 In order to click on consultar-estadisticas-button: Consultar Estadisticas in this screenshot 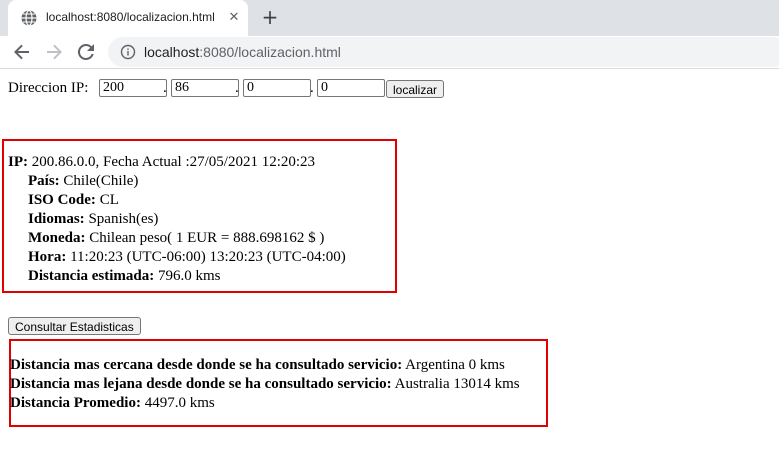, I will do `click(74, 326)`.